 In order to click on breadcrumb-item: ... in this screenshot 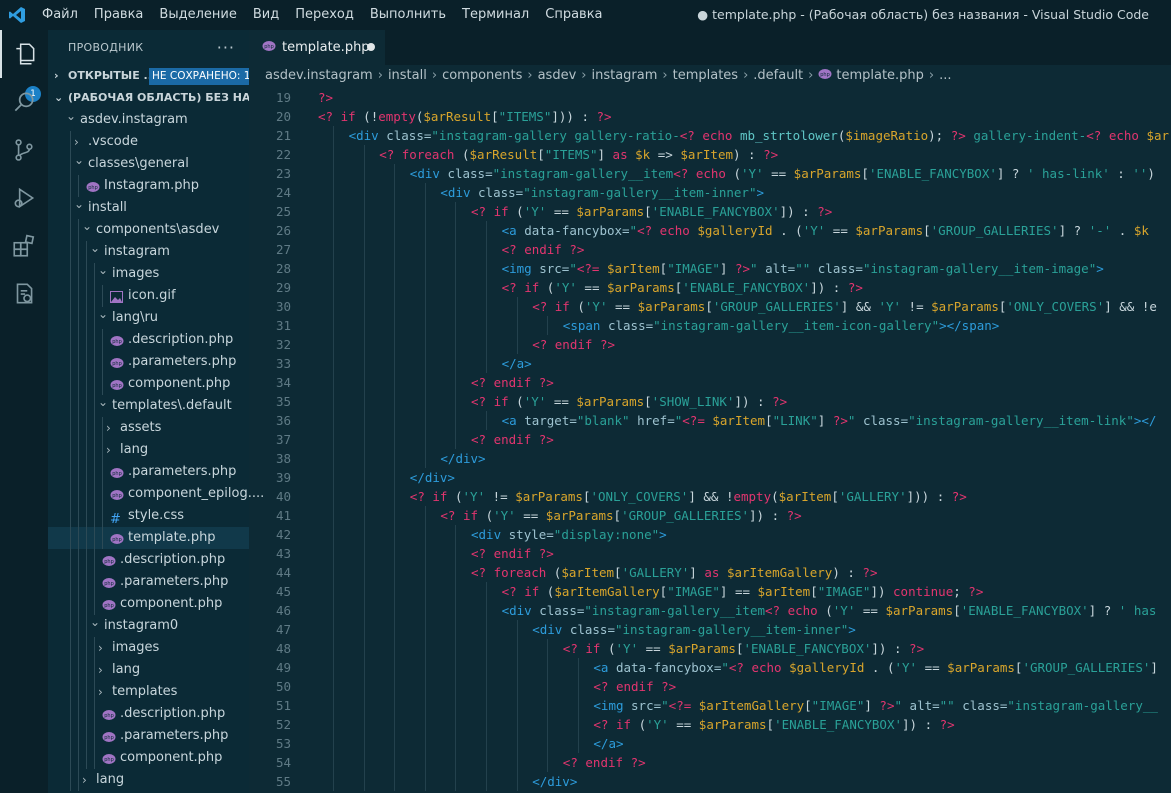, I will do `click(945, 75)`.